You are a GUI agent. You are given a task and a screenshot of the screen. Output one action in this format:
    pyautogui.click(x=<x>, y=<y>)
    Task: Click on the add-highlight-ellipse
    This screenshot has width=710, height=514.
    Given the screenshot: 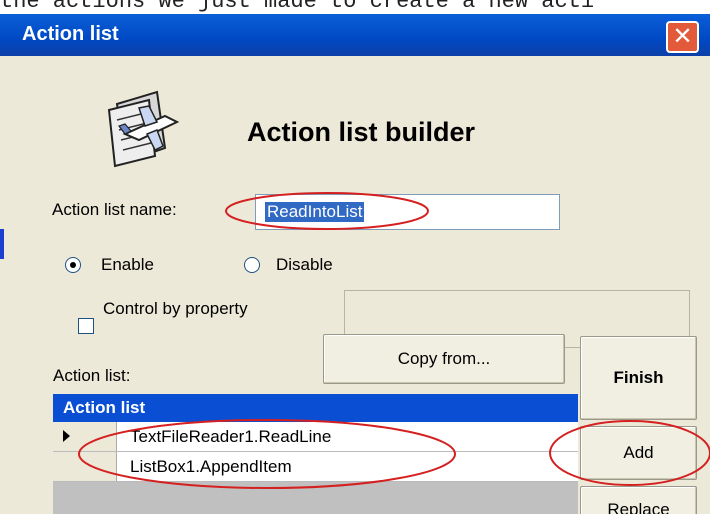 What is the action you would take?
    pyautogui.click(x=629, y=453)
    